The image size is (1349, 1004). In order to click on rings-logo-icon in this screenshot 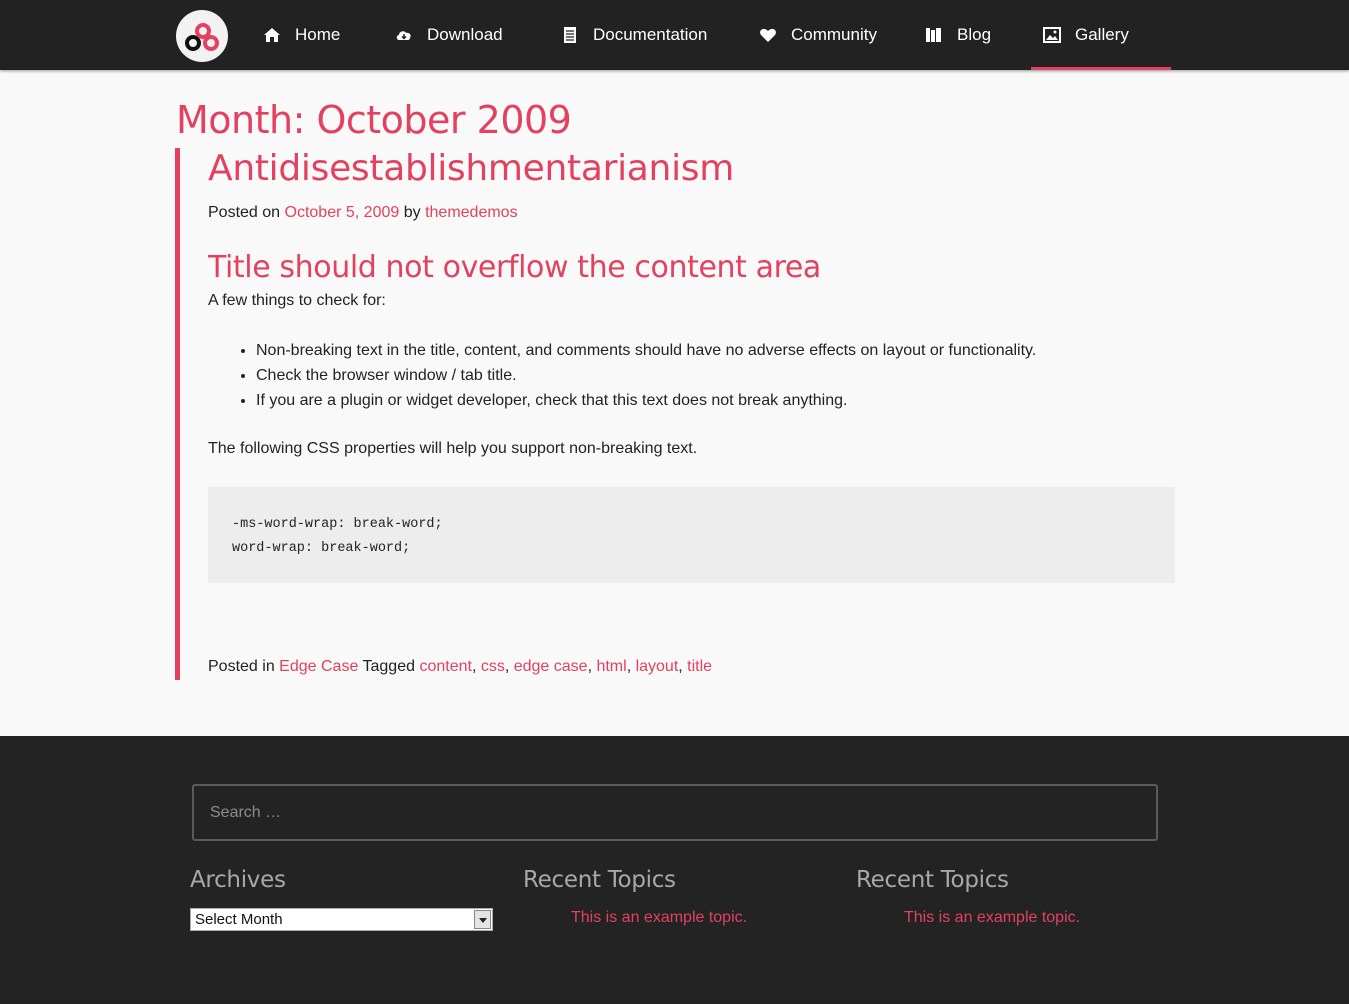, I will do `click(202, 36)`.